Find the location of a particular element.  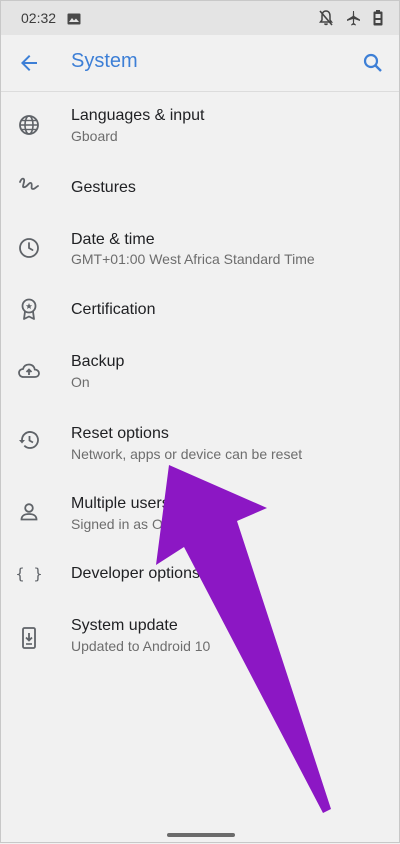

status-icons is located at coordinates (351, 20).